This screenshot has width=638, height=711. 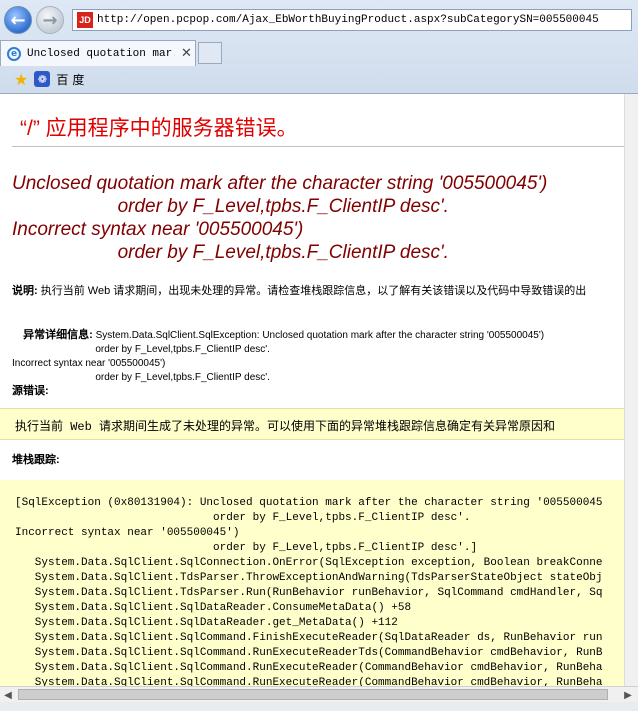 I want to click on description-label: 说明:, so click(x=25, y=291).